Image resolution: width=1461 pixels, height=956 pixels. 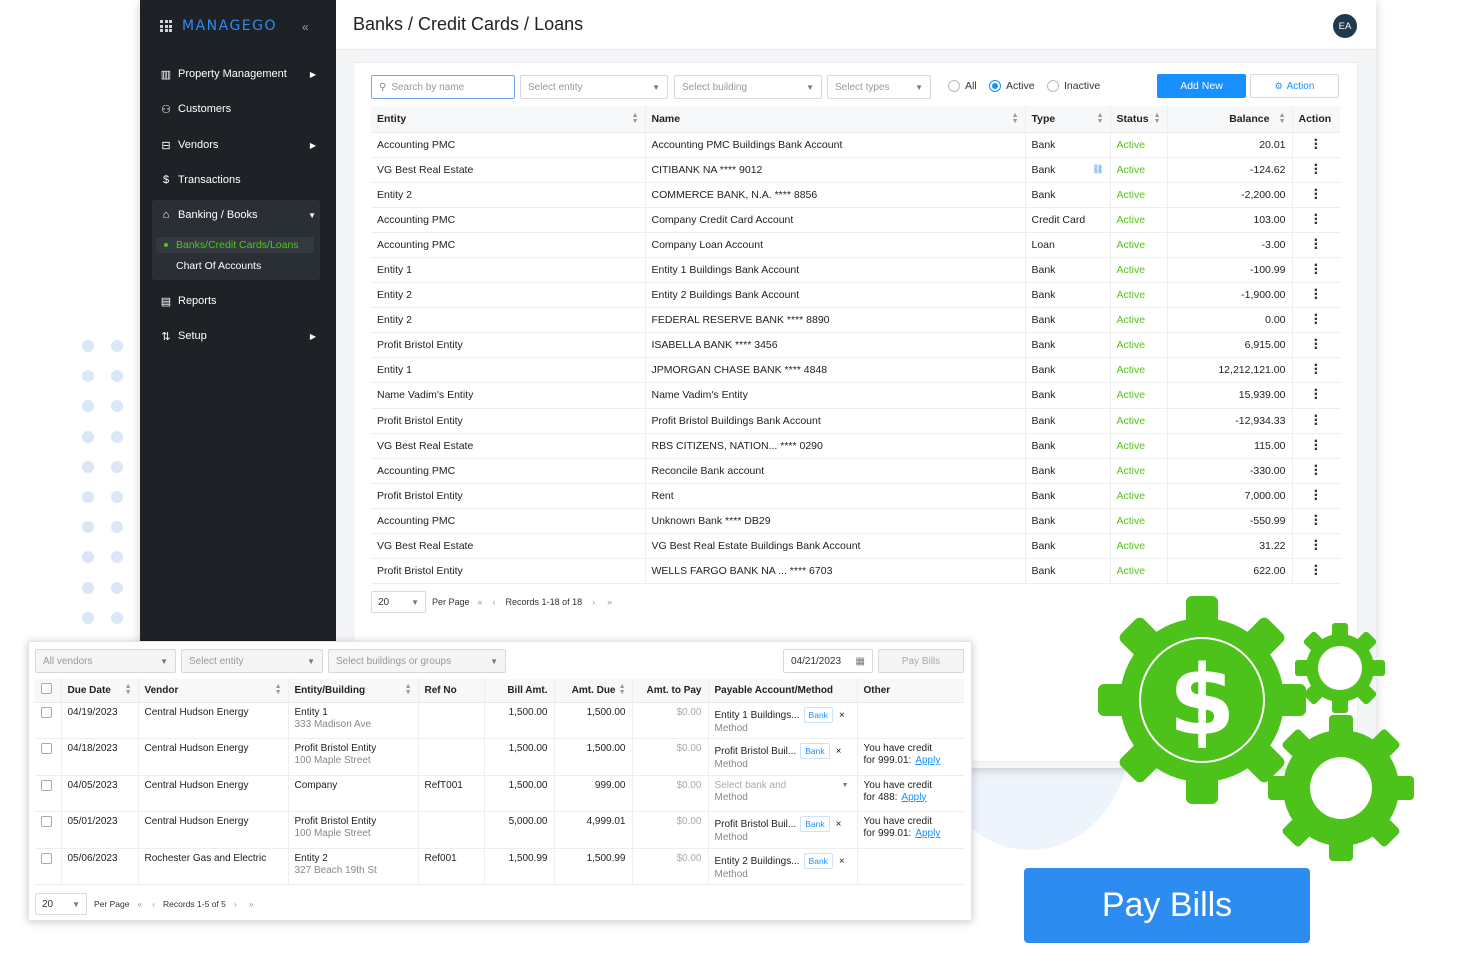 I want to click on sidebar-subitem-chart-of-accounts: Chart Of Accounts, so click(x=218, y=266).